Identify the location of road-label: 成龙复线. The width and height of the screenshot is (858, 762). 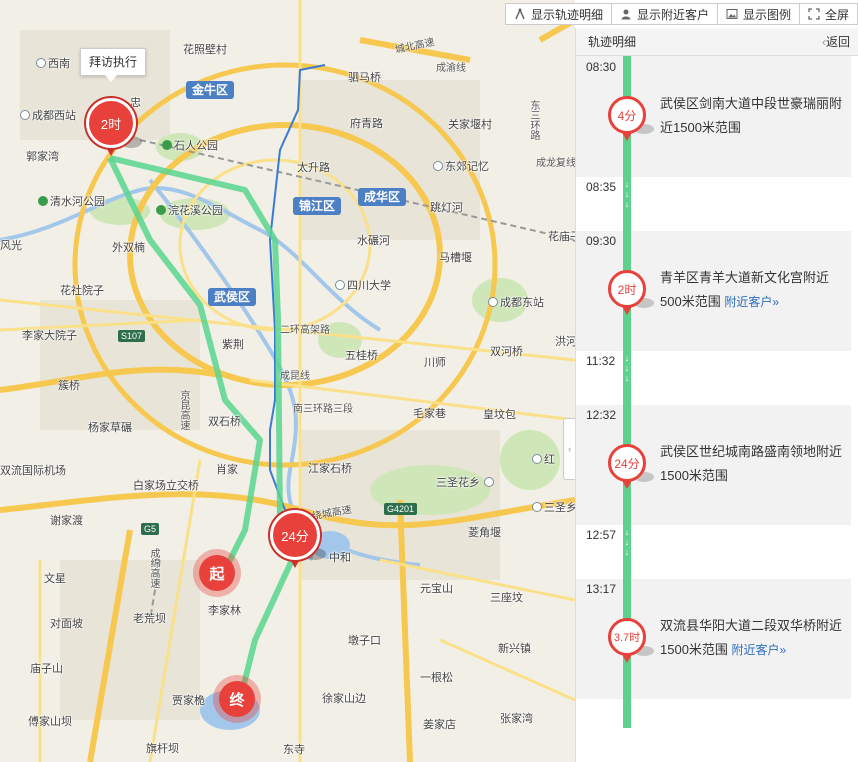
(555, 163).